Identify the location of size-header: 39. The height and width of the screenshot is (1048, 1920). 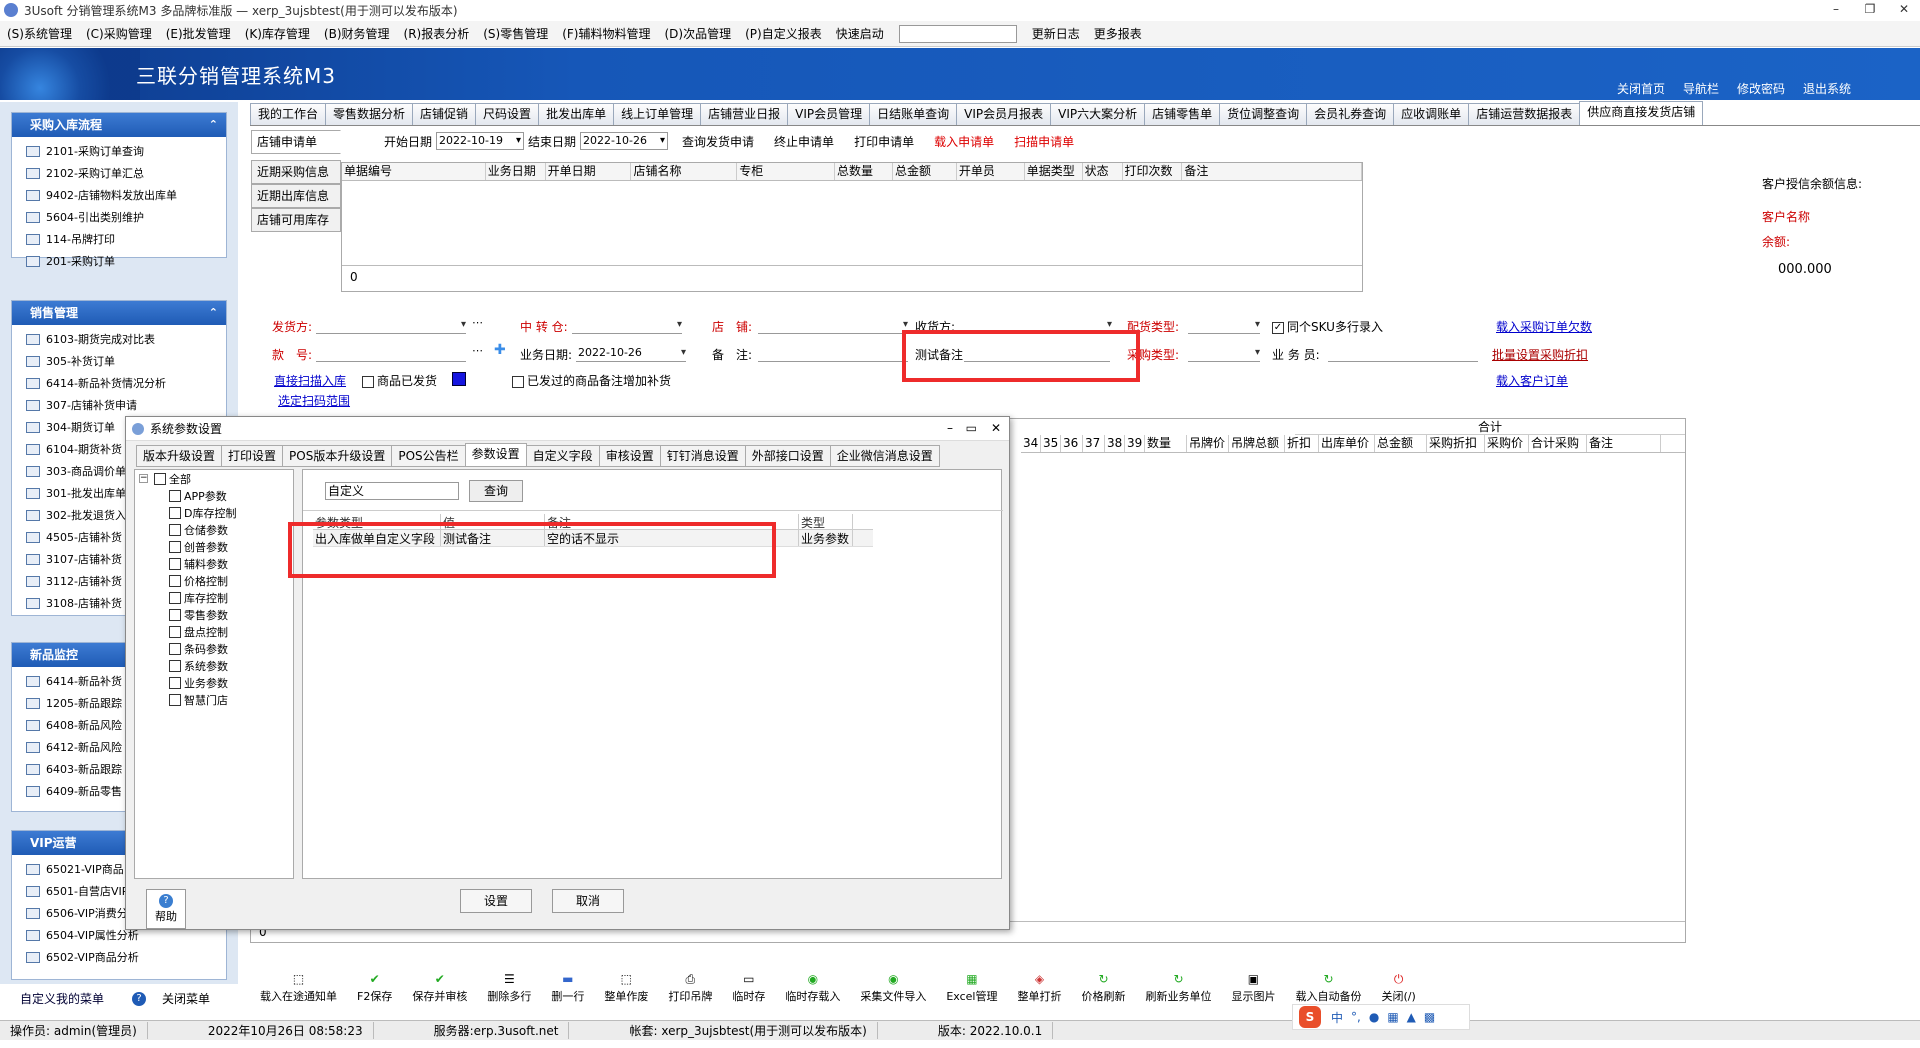
(1135, 443).